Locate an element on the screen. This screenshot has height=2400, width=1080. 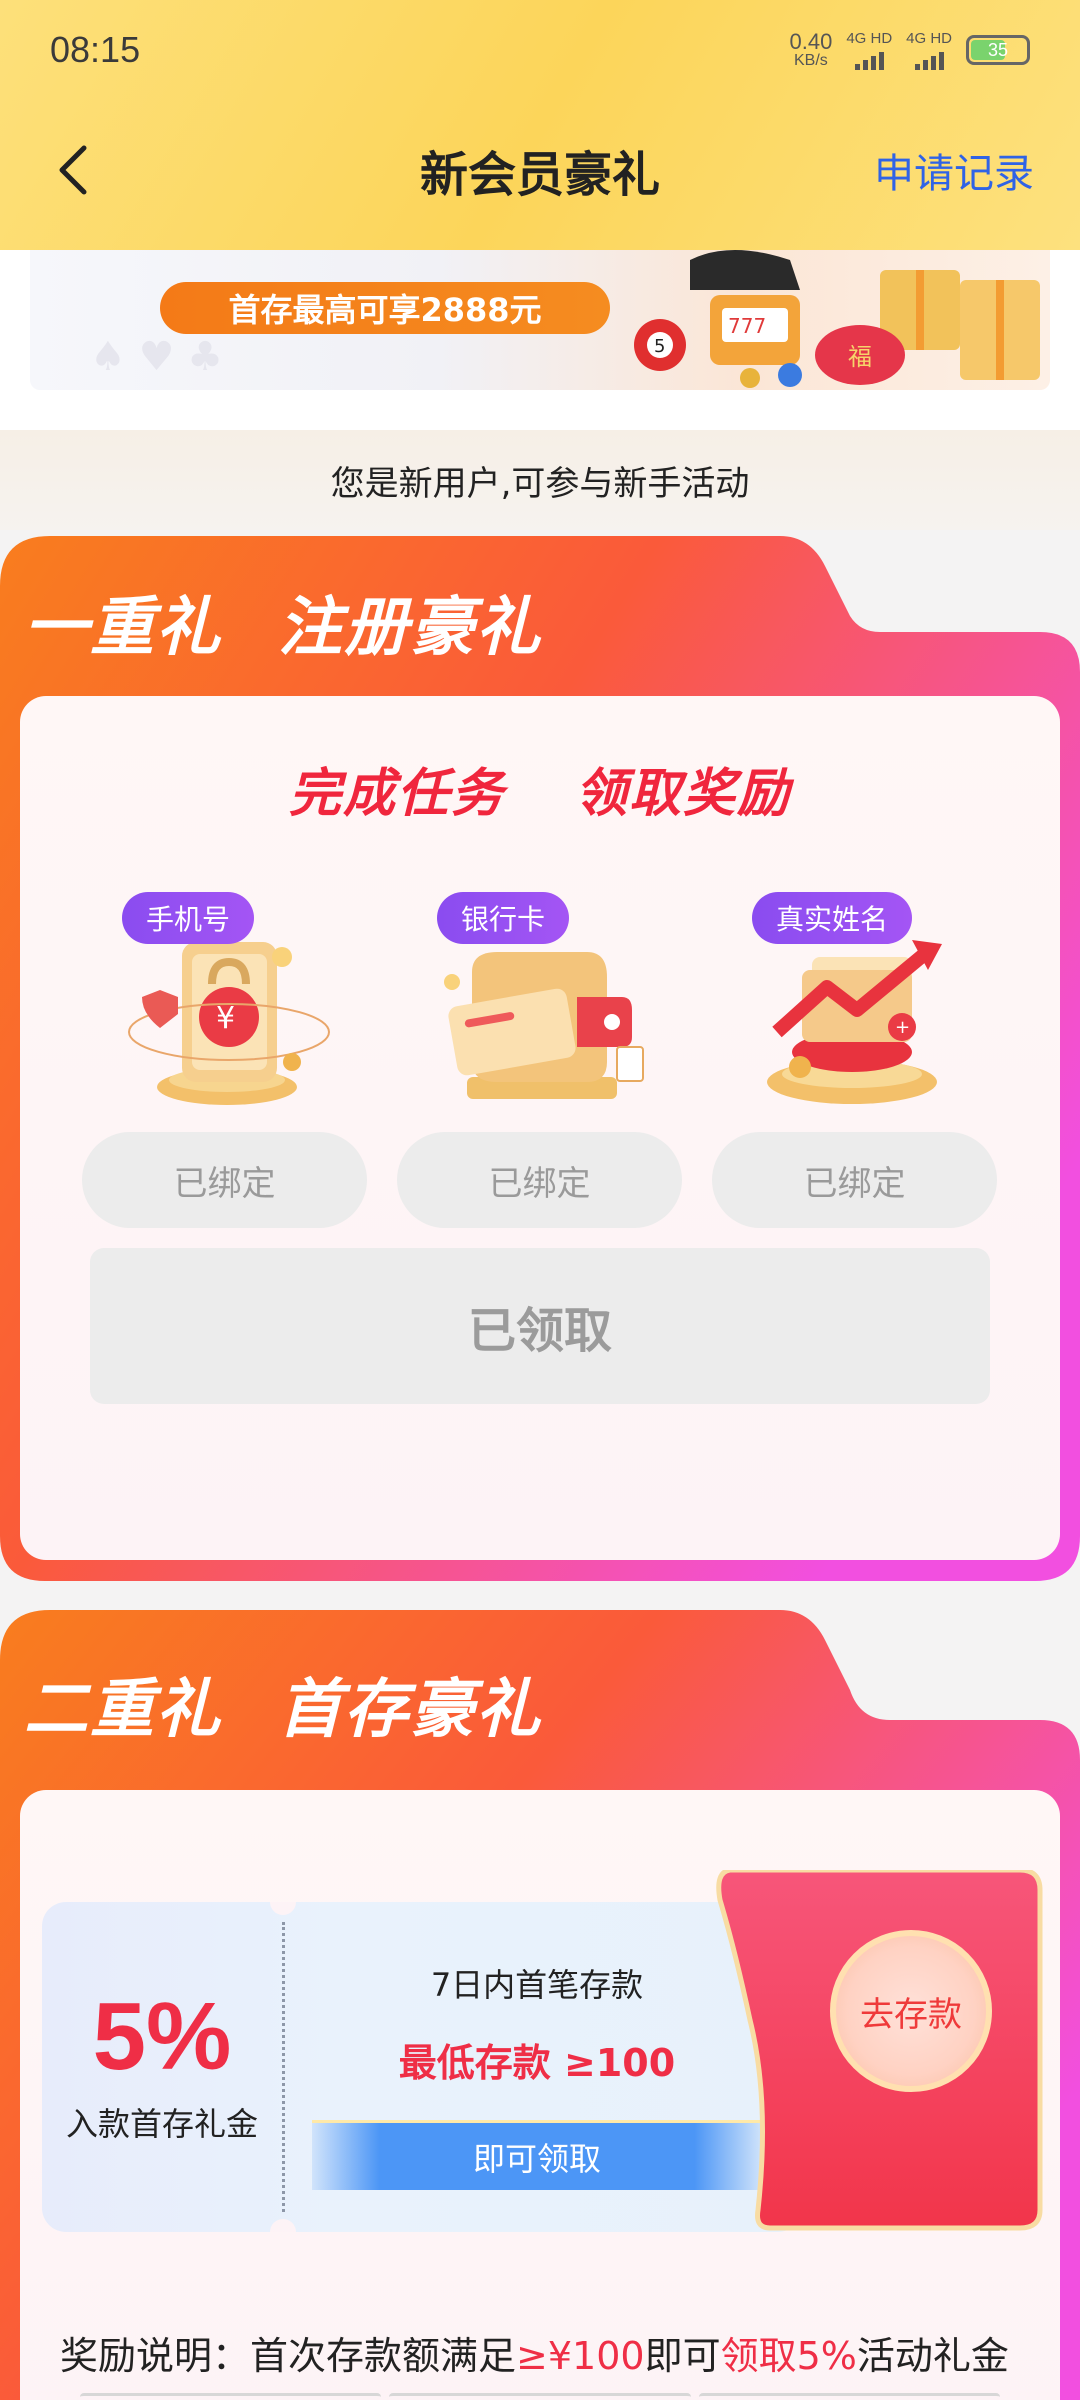
status-icons: 0.40 KB/s 4G HD 4G HD 35 is located at coordinates (909, 50).